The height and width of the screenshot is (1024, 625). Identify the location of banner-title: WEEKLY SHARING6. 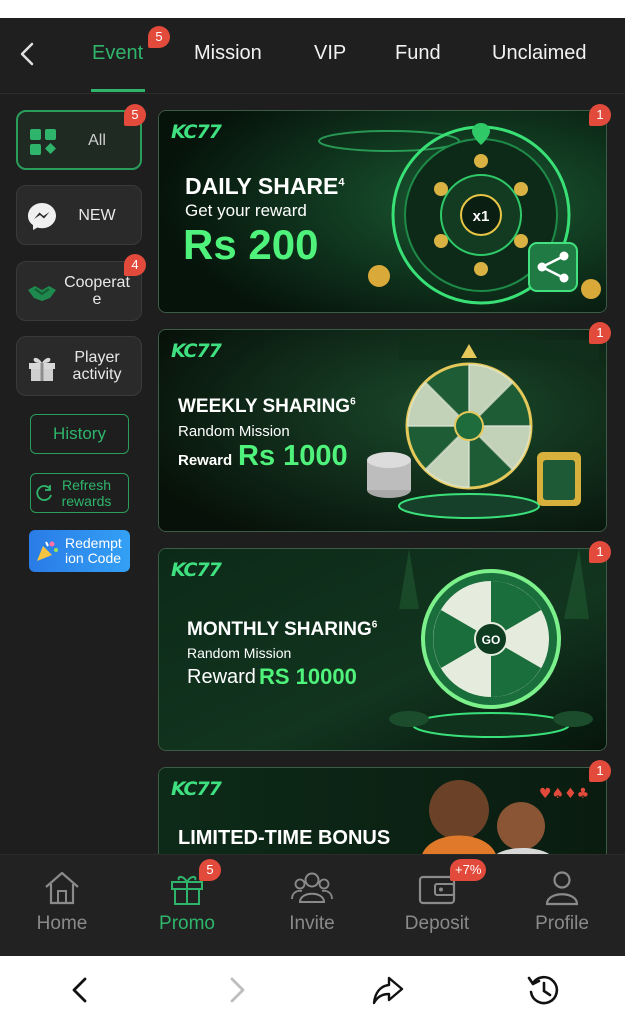
(267, 406).